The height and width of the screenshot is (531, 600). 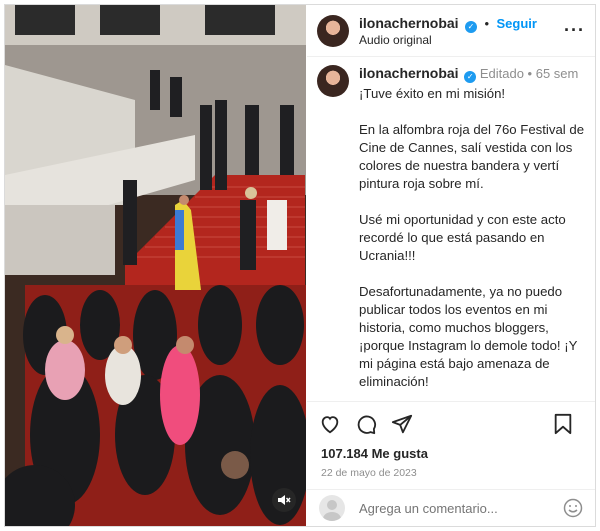 I want to click on edited-label: Editado, so click(x=501, y=73).